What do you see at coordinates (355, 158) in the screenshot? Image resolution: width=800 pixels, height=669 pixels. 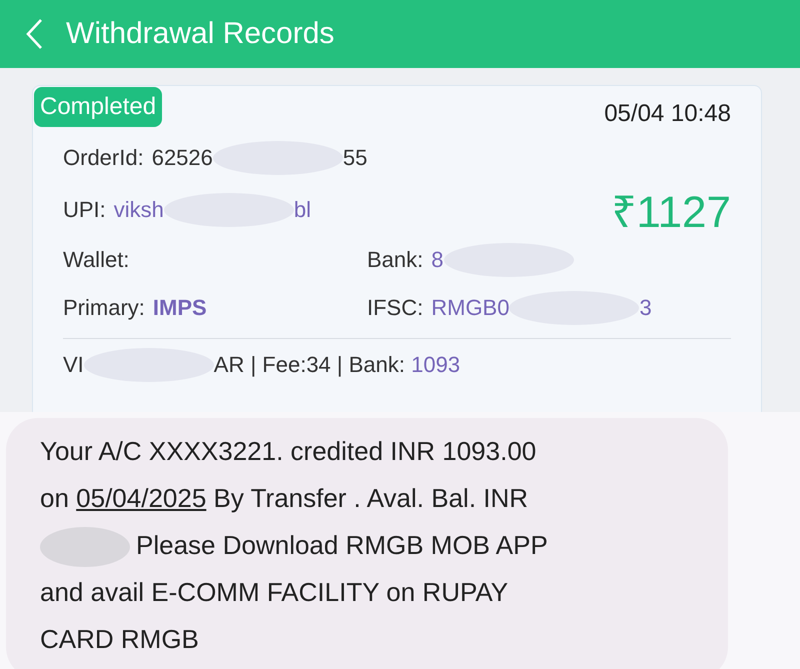 I see `field-value: 55` at bounding box center [355, 158].